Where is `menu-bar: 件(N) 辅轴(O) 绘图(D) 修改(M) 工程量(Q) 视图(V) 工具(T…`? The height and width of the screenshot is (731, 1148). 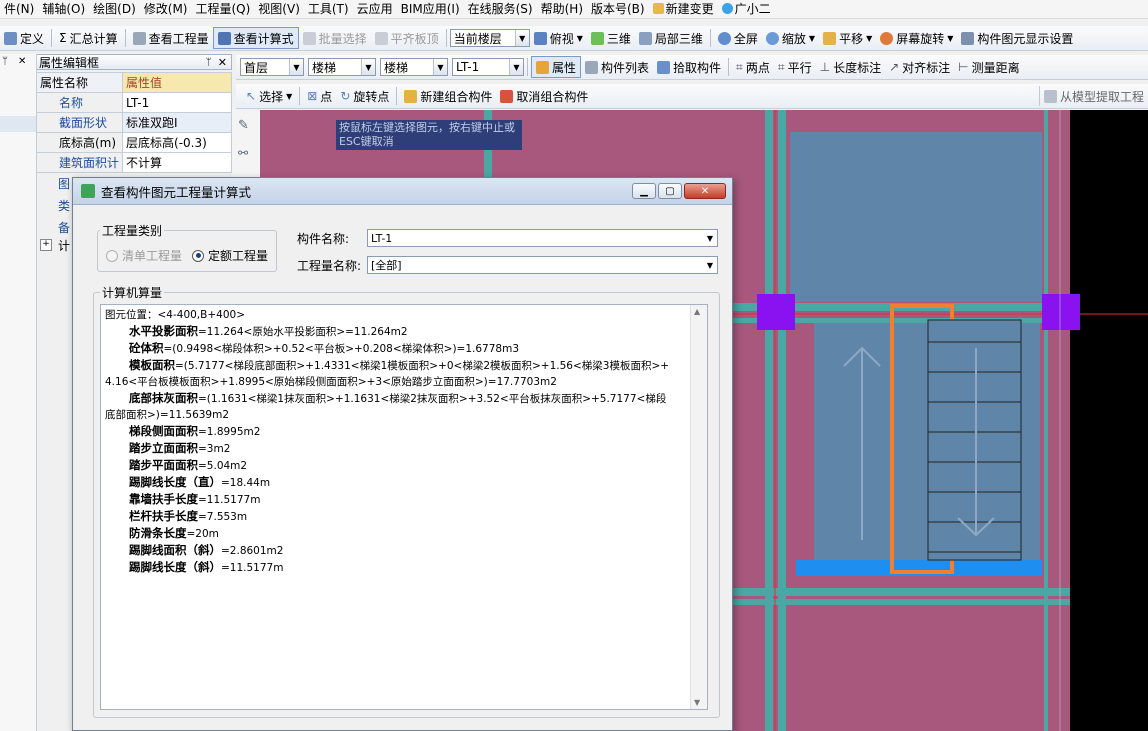 menu-bar: 件(N) 辅轴(O) 绘图(D) 修改(M) 工程量(Q) 视图(V) 工具(T… is located at coordinates (574, 9).